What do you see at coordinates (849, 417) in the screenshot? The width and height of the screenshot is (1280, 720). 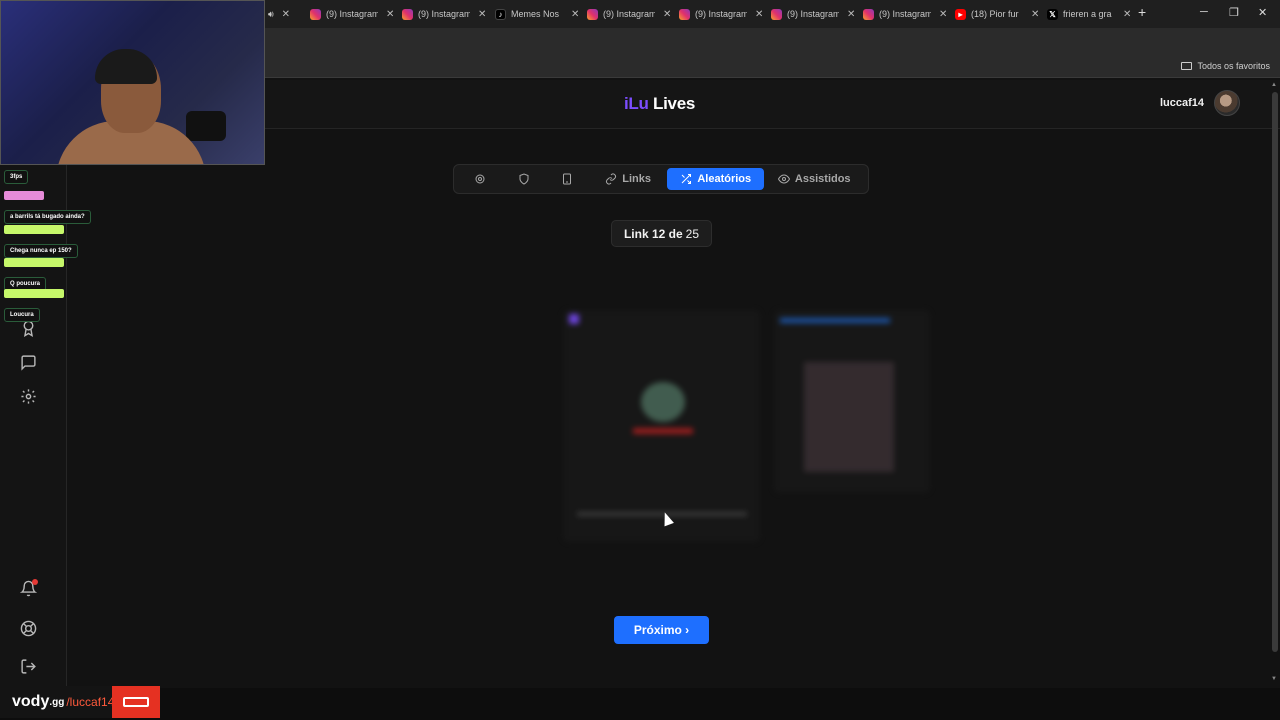 I see `card-thumbnail` at bounding box center [849, 417].